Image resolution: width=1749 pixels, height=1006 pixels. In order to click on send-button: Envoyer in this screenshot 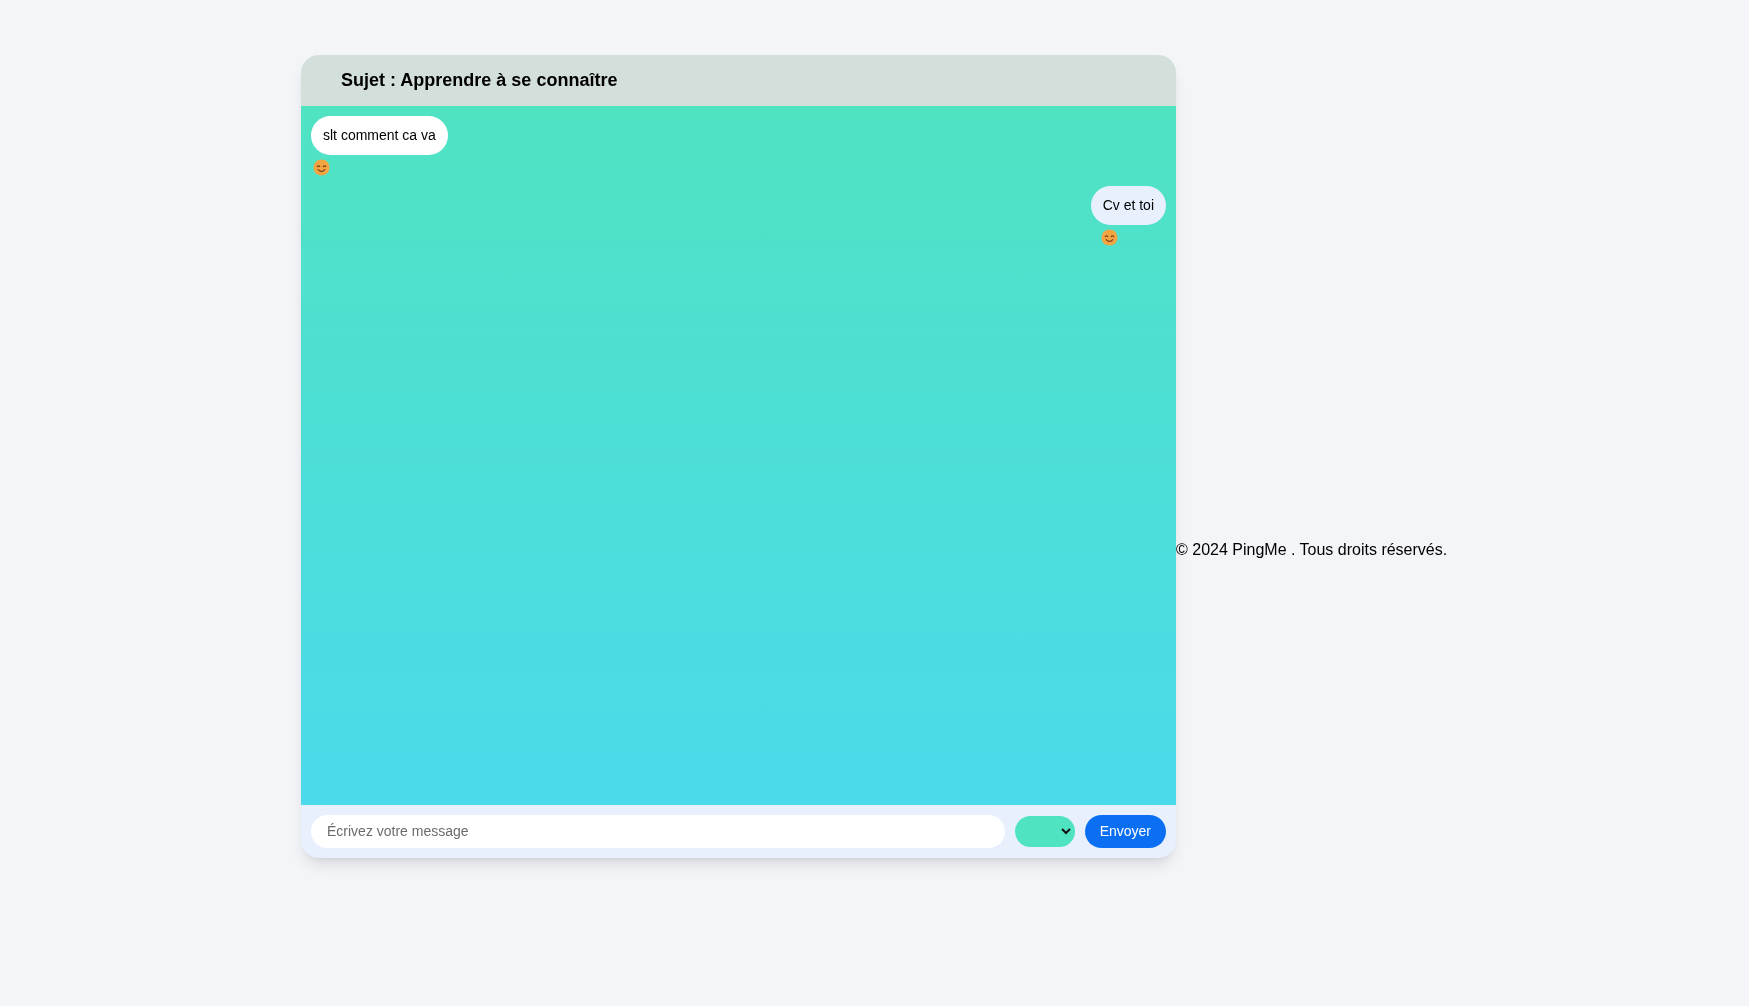, I will do `click(1125, 831)`.